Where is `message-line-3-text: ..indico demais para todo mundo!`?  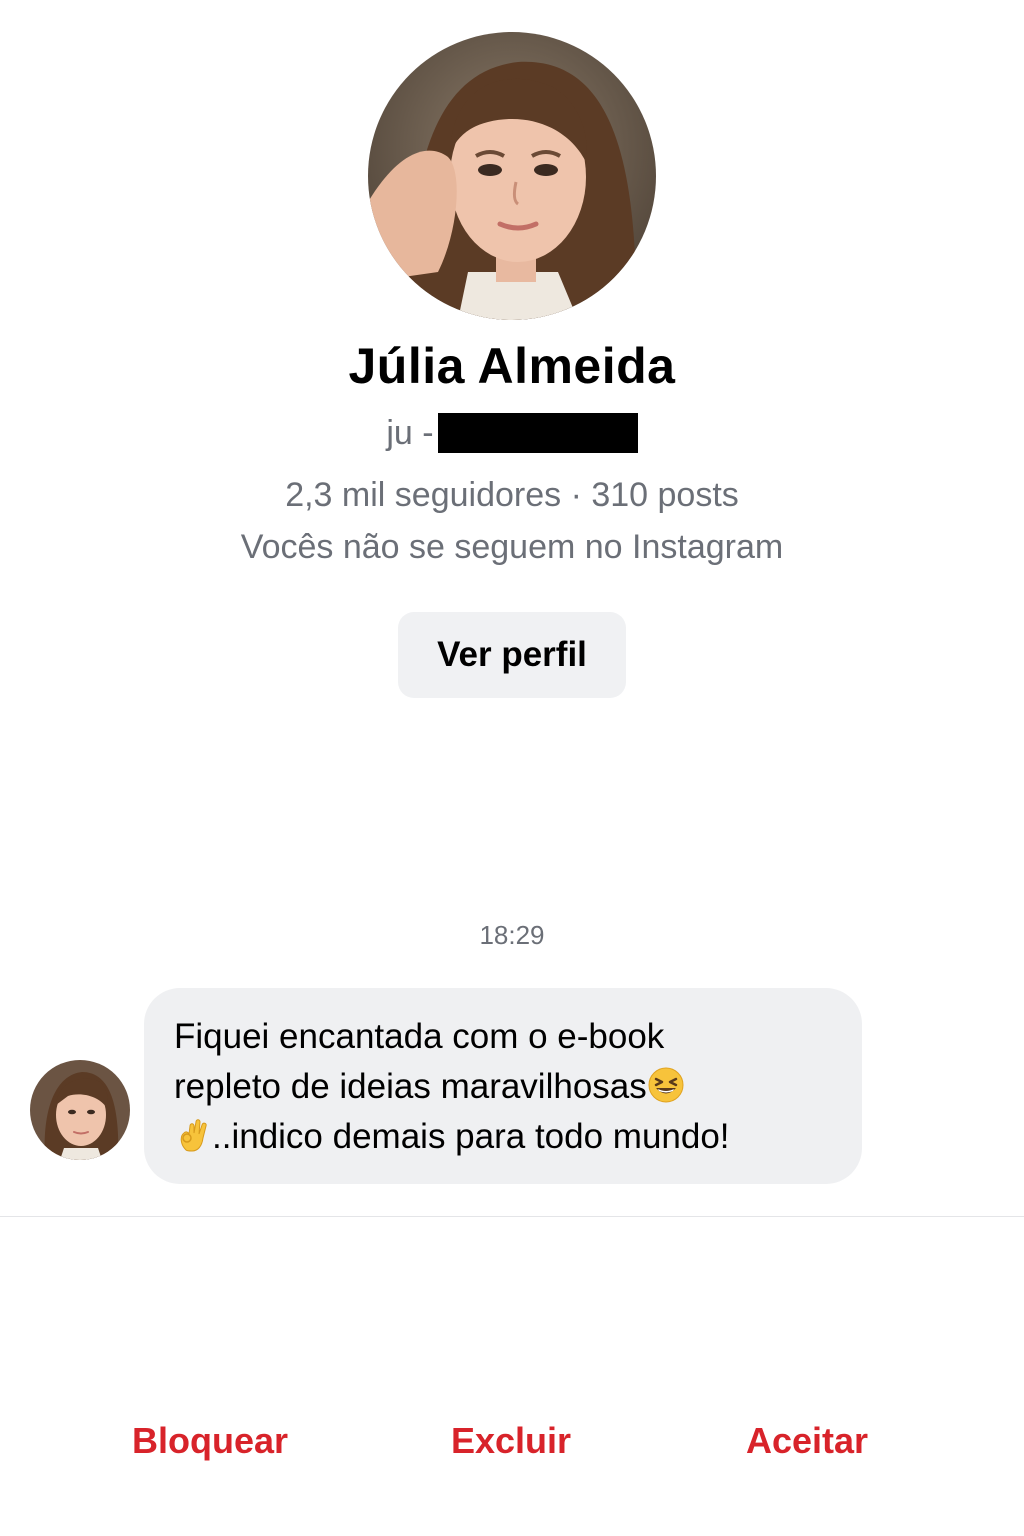
message-line-3-text: ..indico demais para todo mundo! is located at coordinates (471, 1136).